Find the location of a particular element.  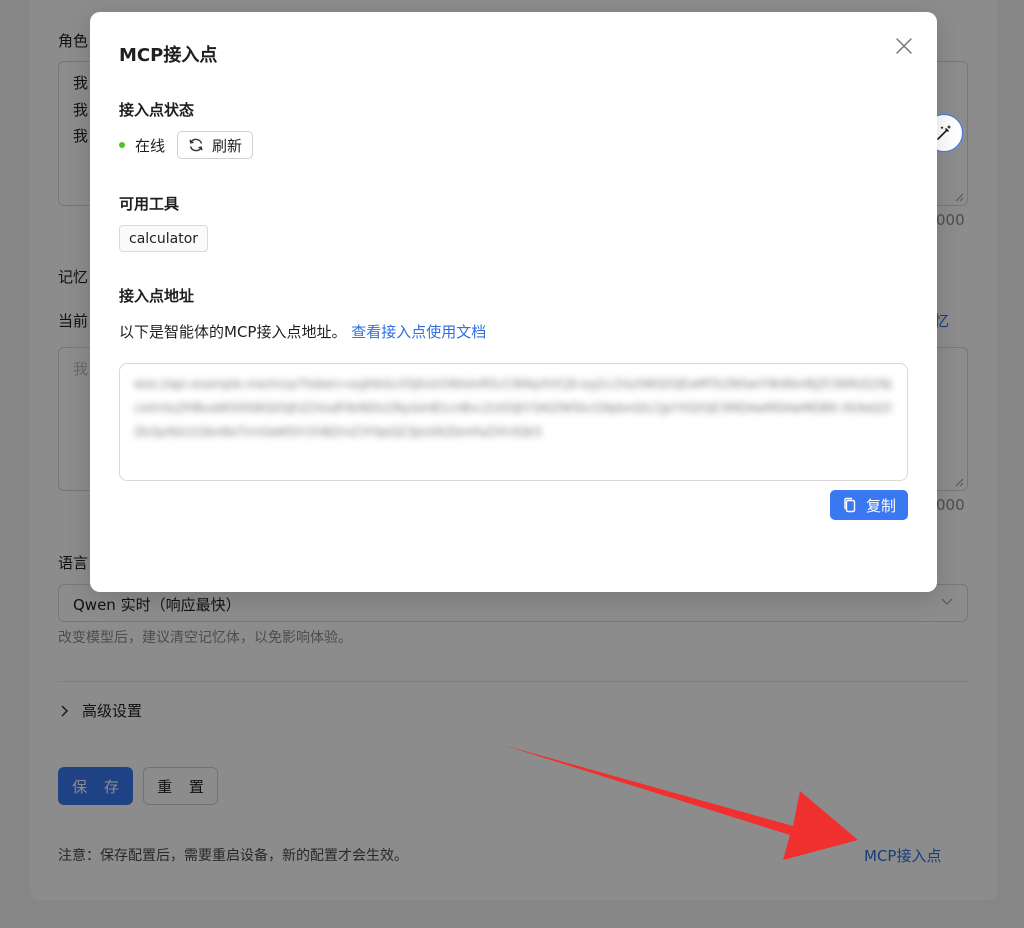

modal-title: MCP接入点 is located at coordinates (168, 55).